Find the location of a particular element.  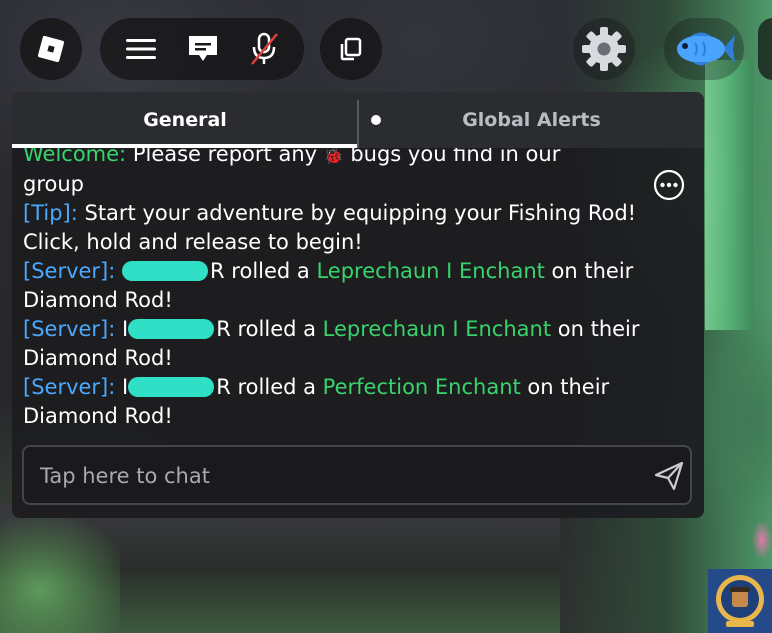

copy-icon is located at coordinates (351, 49).